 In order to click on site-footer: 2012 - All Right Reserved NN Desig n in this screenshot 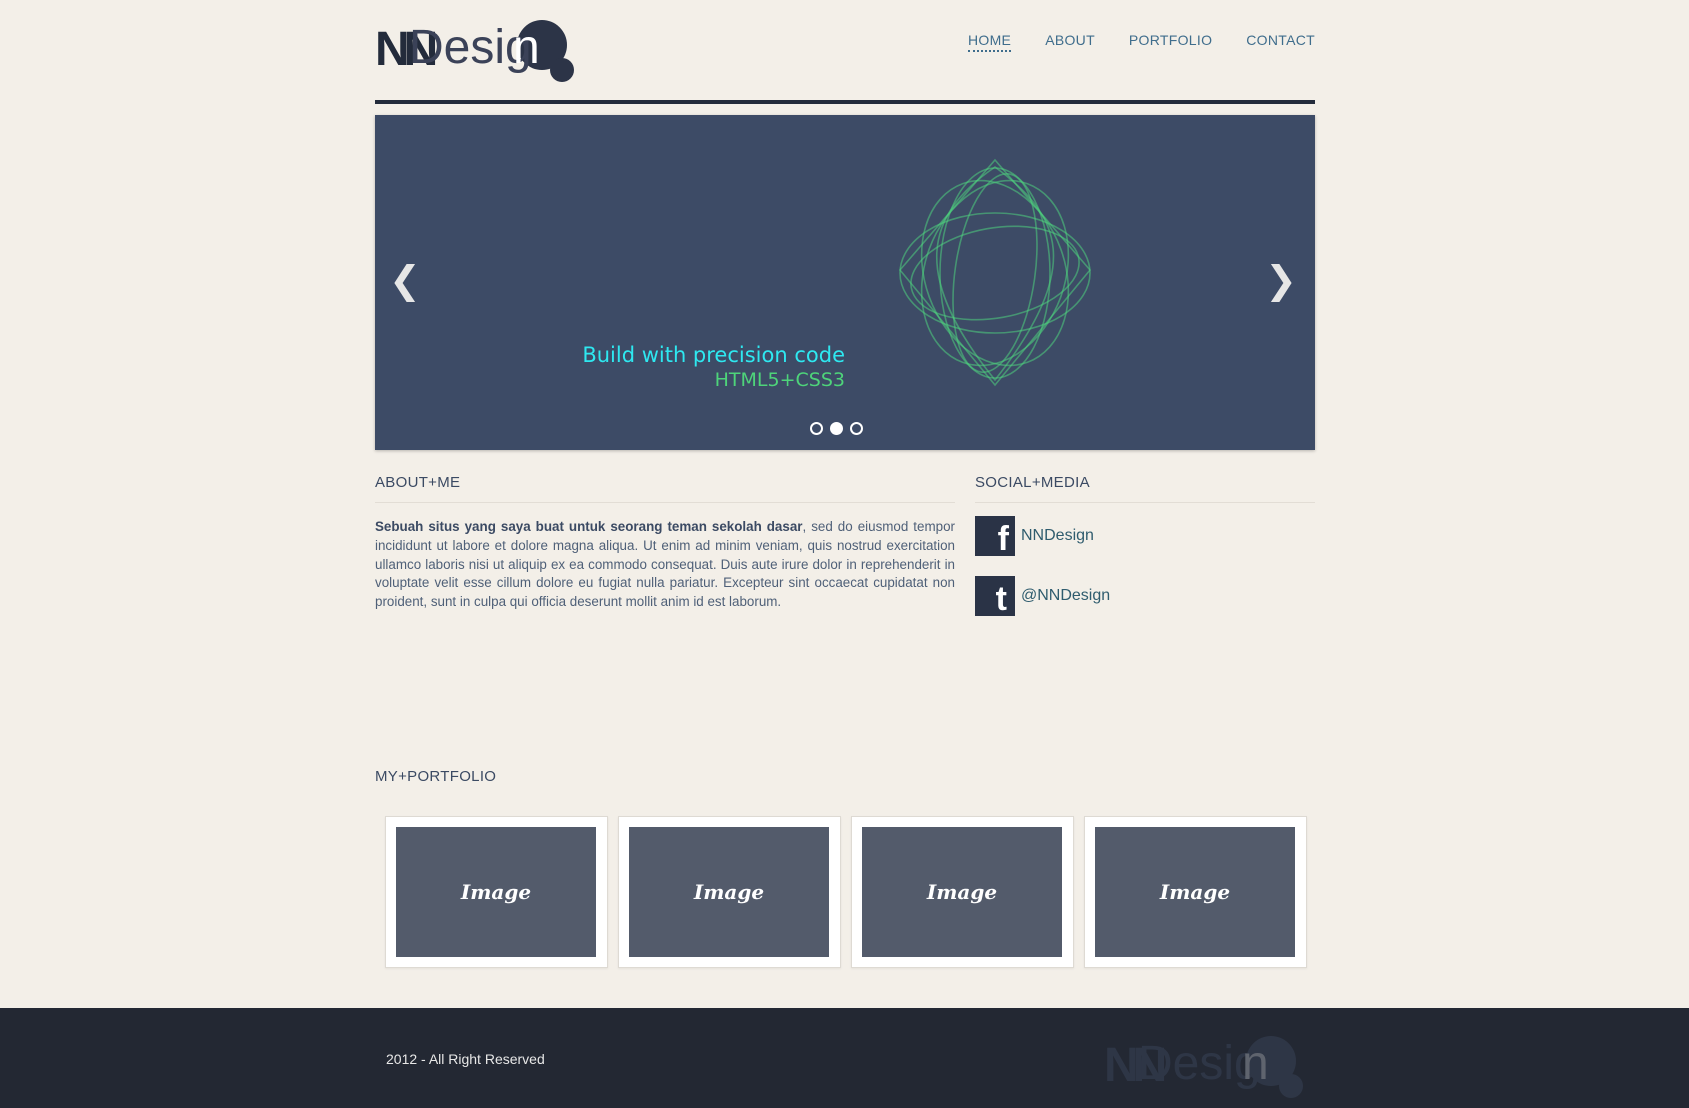, I will do `click(844, 1058)`.